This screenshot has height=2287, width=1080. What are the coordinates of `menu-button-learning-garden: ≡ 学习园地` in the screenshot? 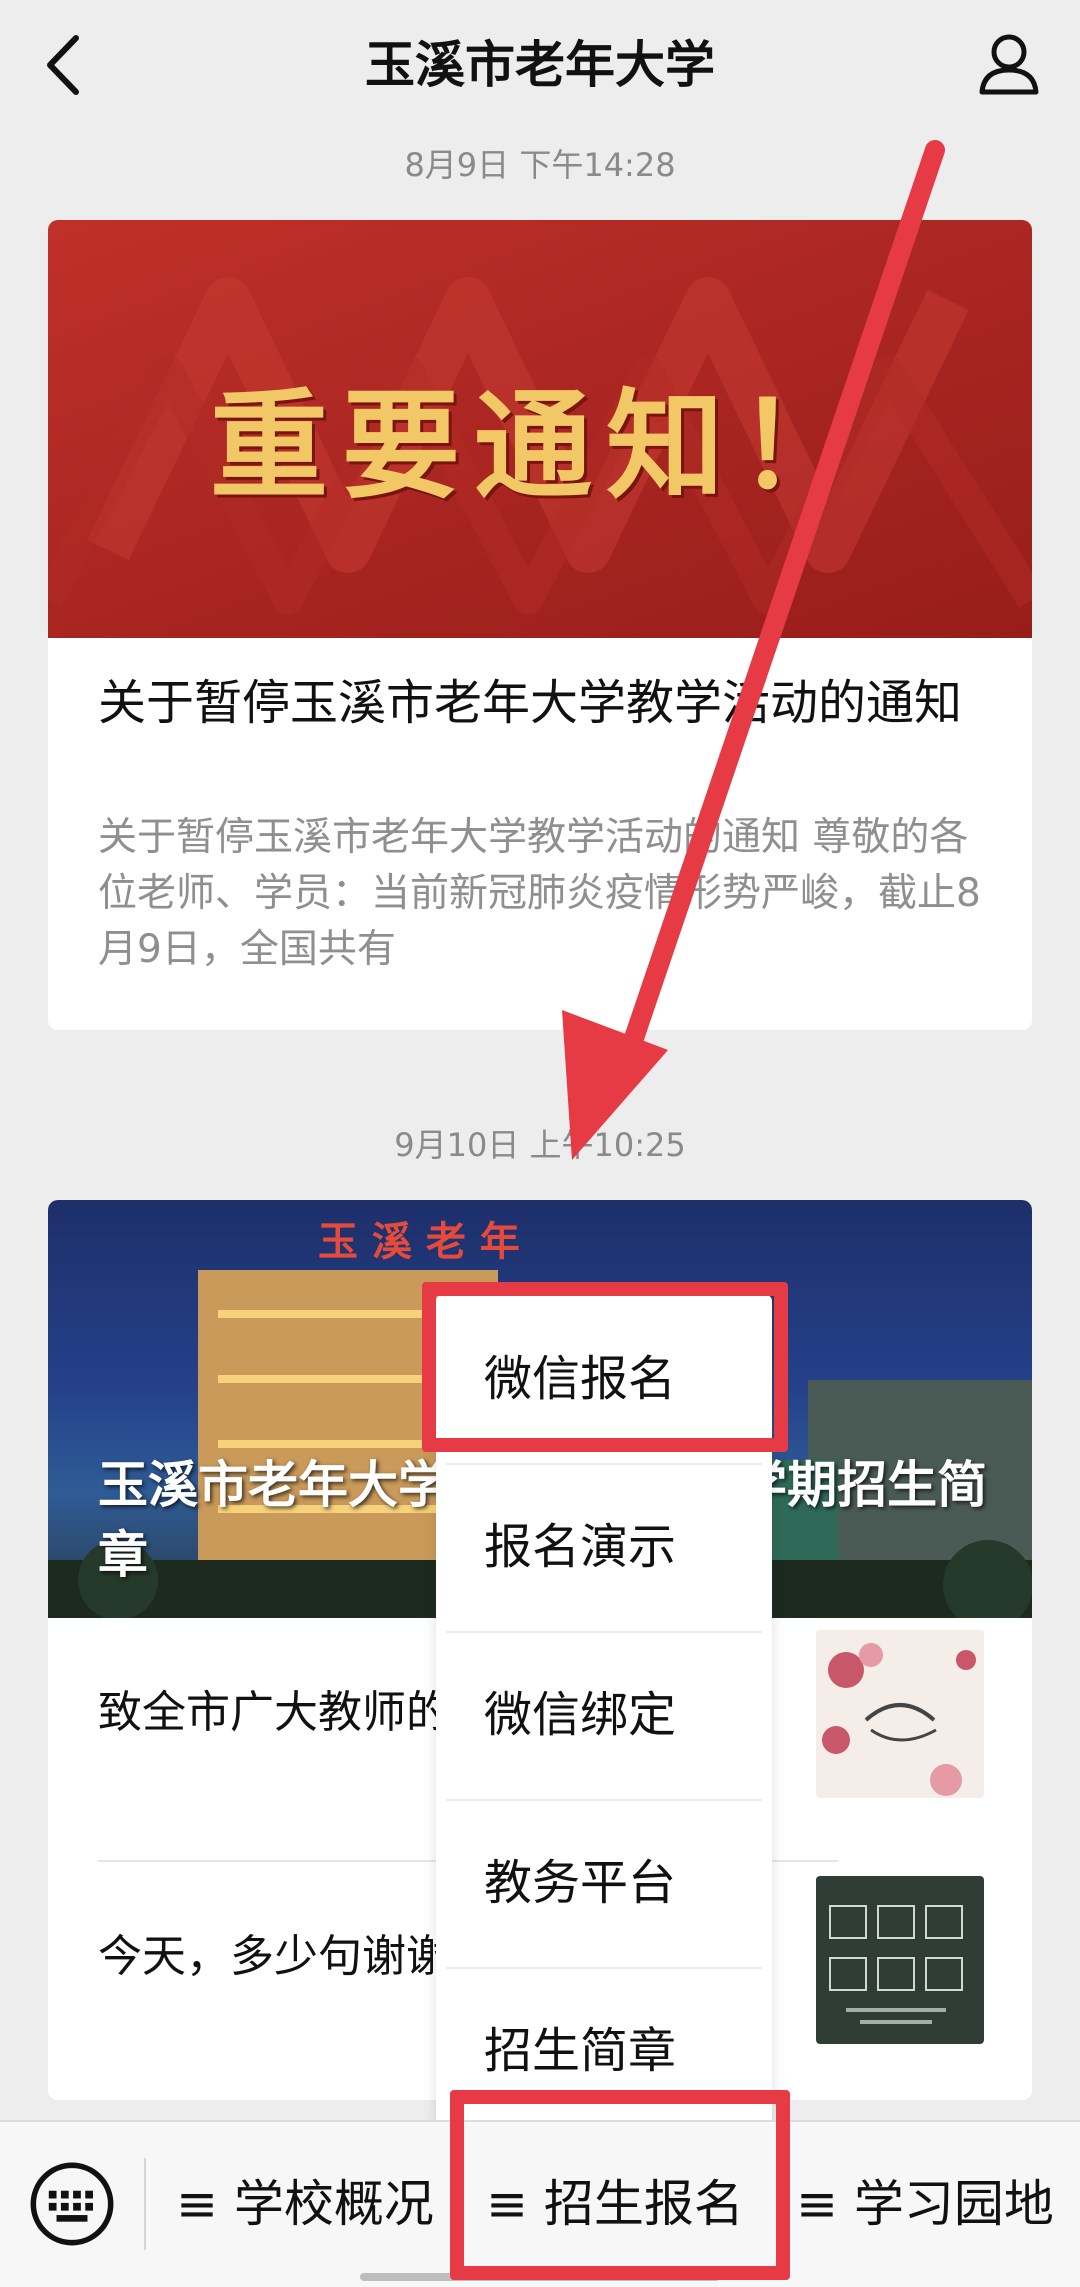 It's located at (925, 2204).